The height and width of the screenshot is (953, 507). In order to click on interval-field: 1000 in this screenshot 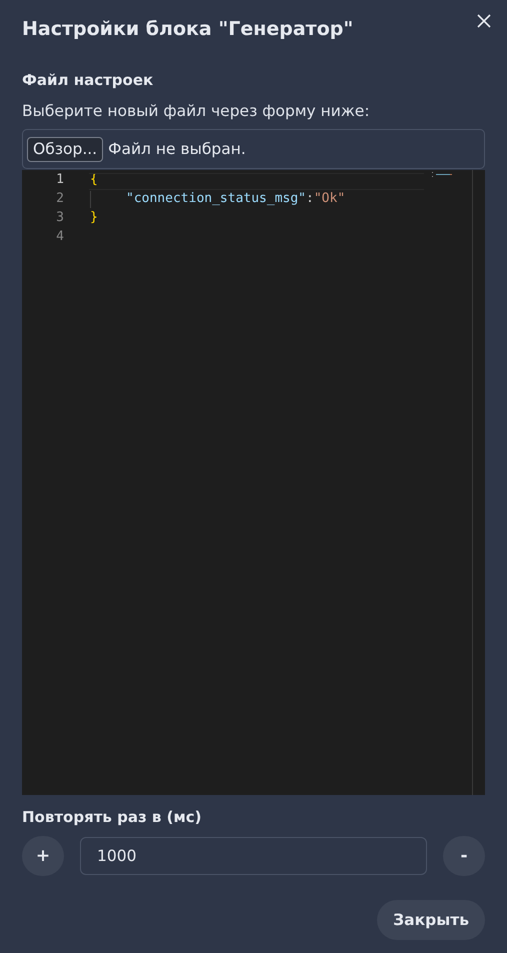, I will do `click(253, 856)`.